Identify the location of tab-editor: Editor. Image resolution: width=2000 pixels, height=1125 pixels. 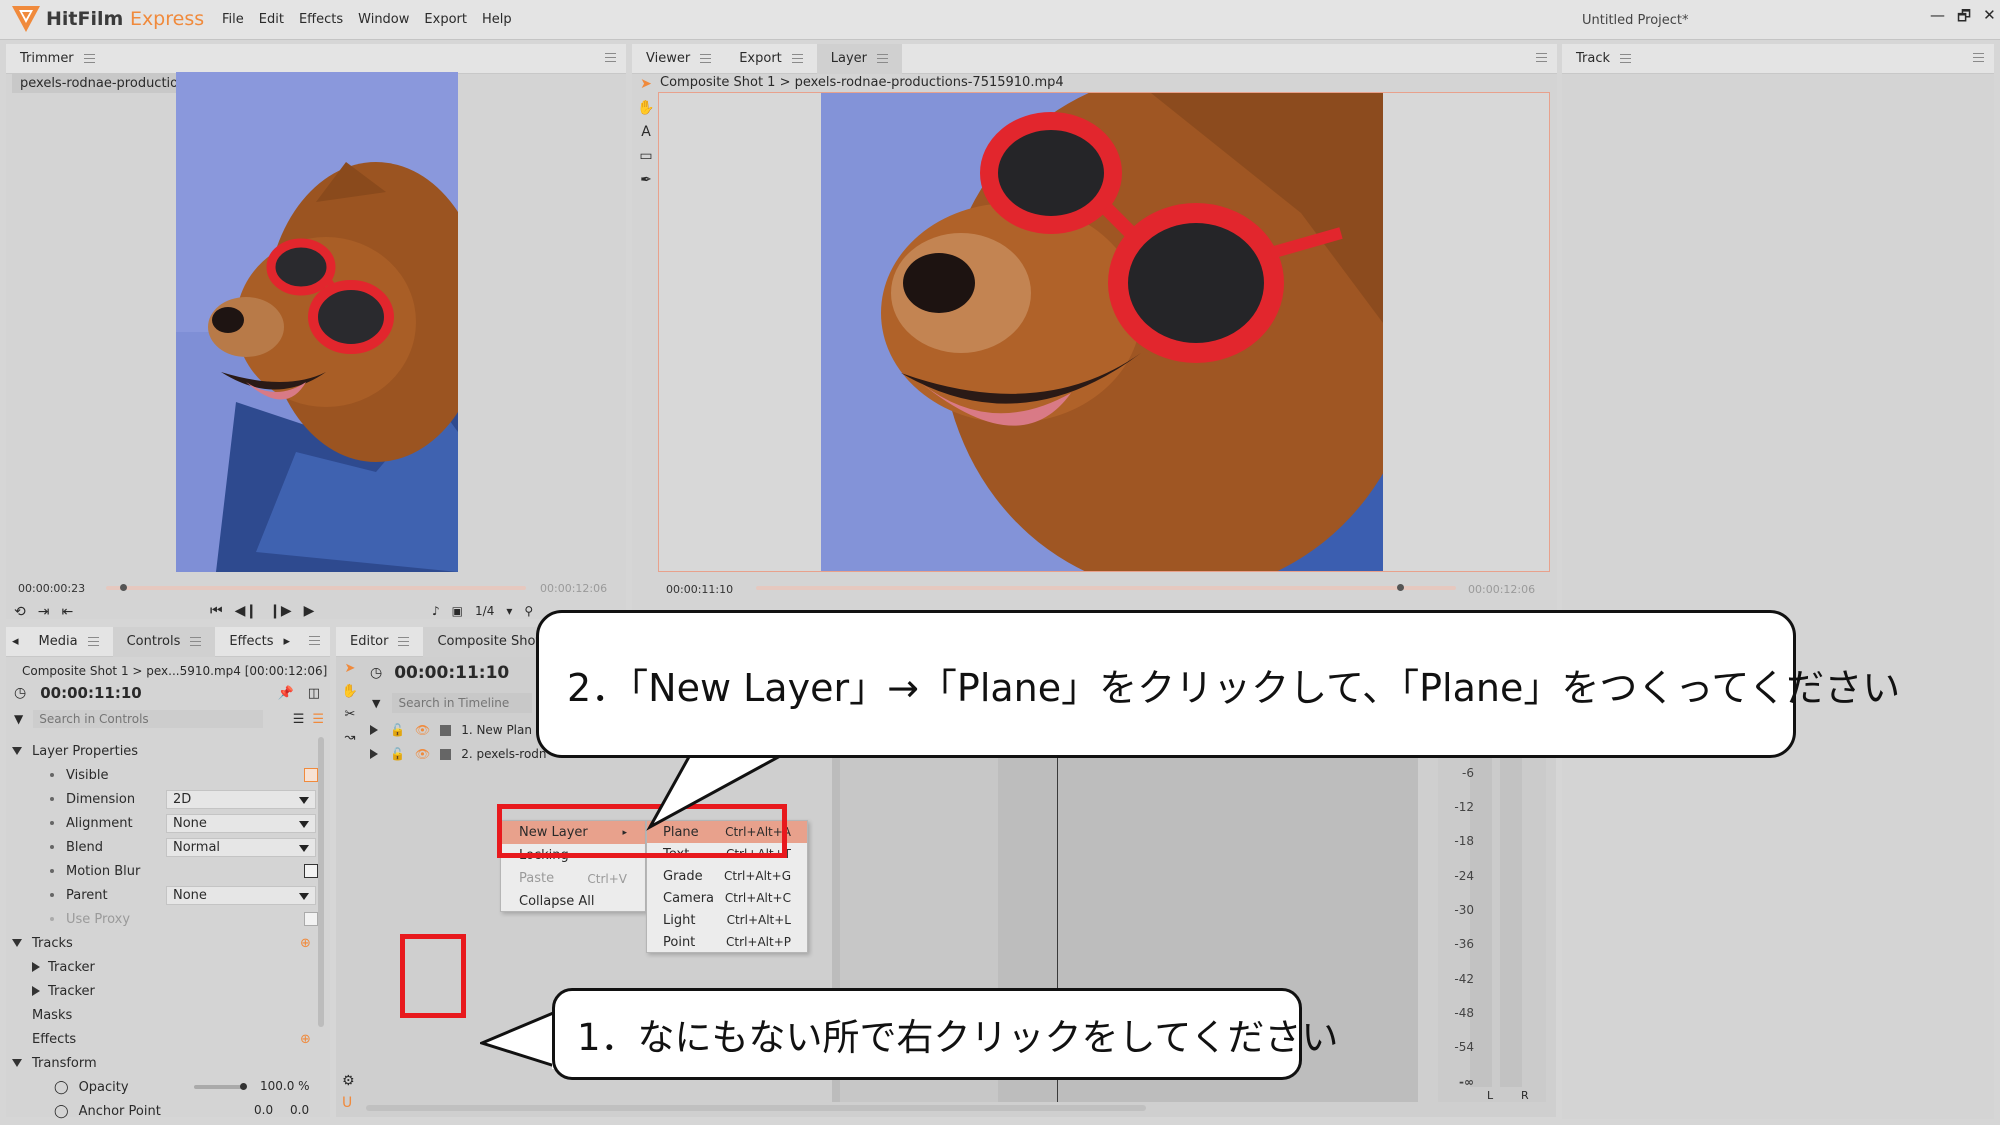
(379, 642).